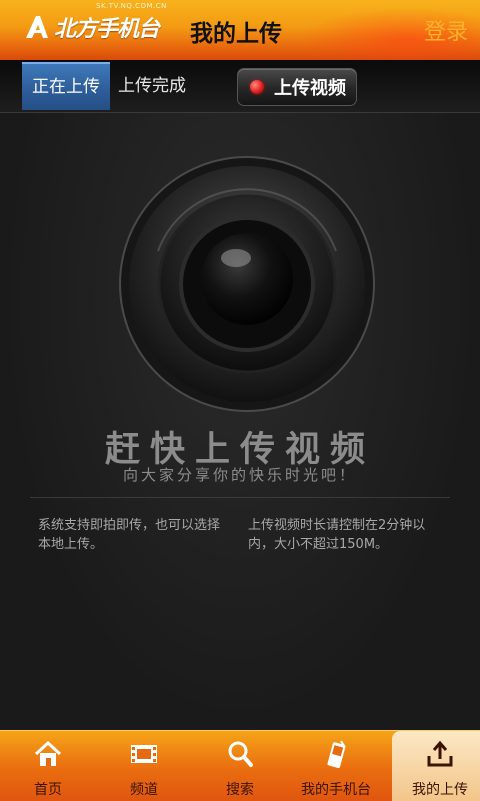  Describe the element at coordinates (131, 6) in the screenshot. I see `logo-url: SK.TV.NQ.COM.CN` at that location.